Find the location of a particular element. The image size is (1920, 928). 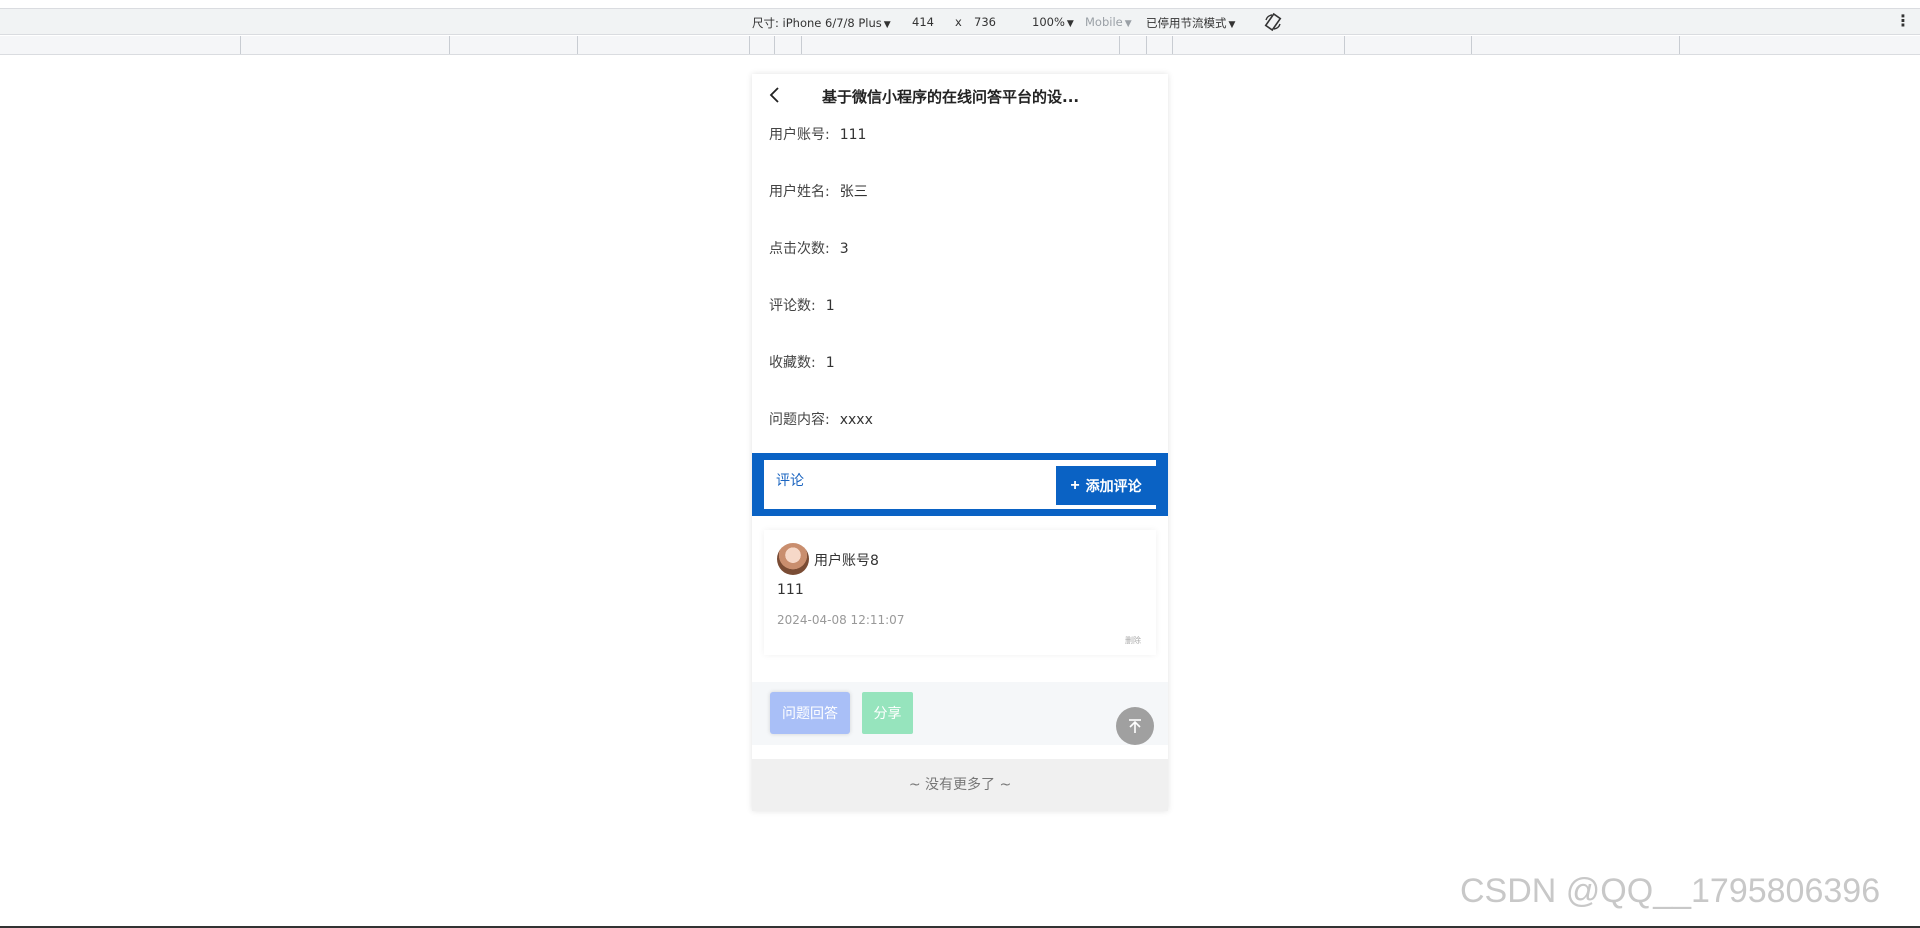

throttle-select: 已停用节流模式 ▼ is located at coordinates (1190, 23).